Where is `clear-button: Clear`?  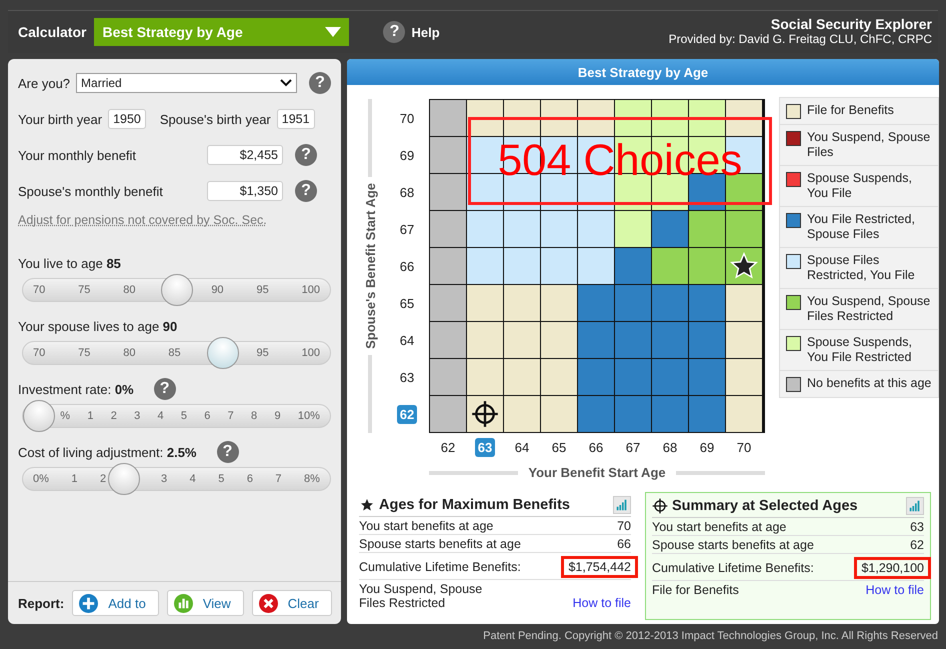 clear-button: Clear is located at coordinates (292, 603).